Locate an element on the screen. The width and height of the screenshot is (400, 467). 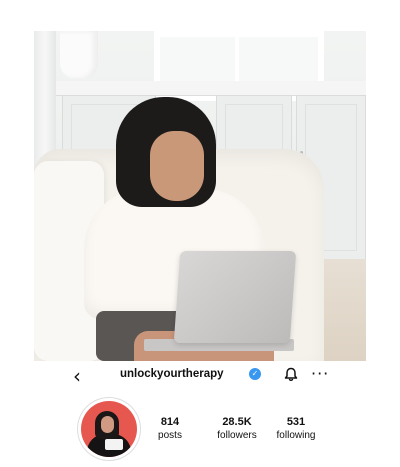
stat-following: 531 following is located at coordinates (296, 428).